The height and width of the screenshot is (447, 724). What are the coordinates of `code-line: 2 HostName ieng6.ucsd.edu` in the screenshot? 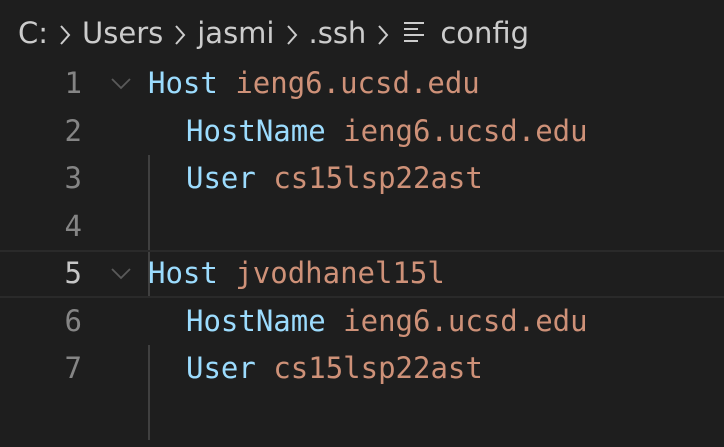 It's located at (362, 132).